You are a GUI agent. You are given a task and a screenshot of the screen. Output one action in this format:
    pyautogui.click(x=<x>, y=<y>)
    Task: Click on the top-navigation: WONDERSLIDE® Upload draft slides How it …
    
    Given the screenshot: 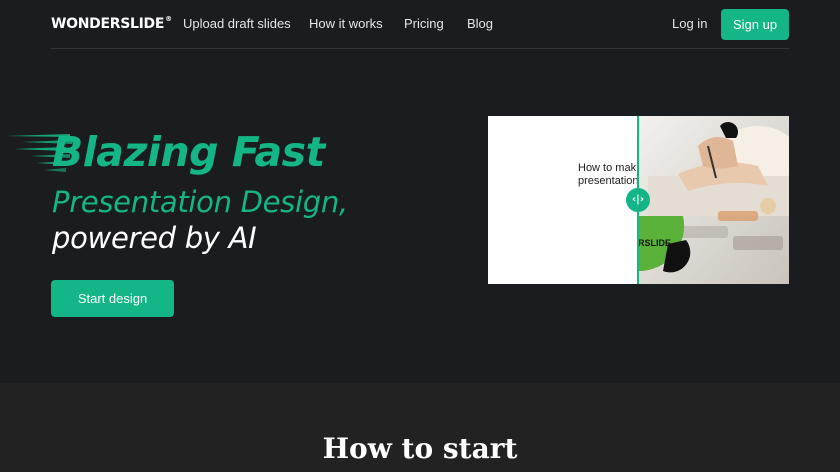 What is the action you would take?
    pyautogui.click(x=420, y=24)
    